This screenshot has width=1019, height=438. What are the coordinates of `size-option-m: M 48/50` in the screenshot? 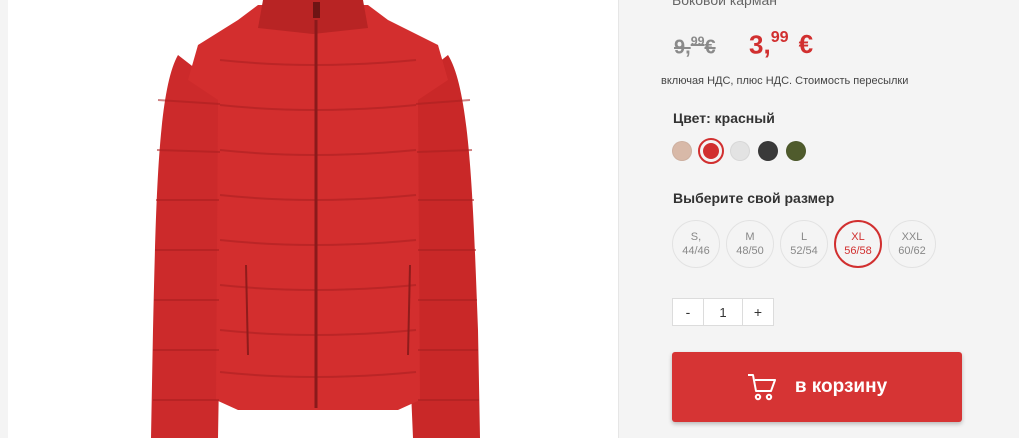 It's located at (750, 244).